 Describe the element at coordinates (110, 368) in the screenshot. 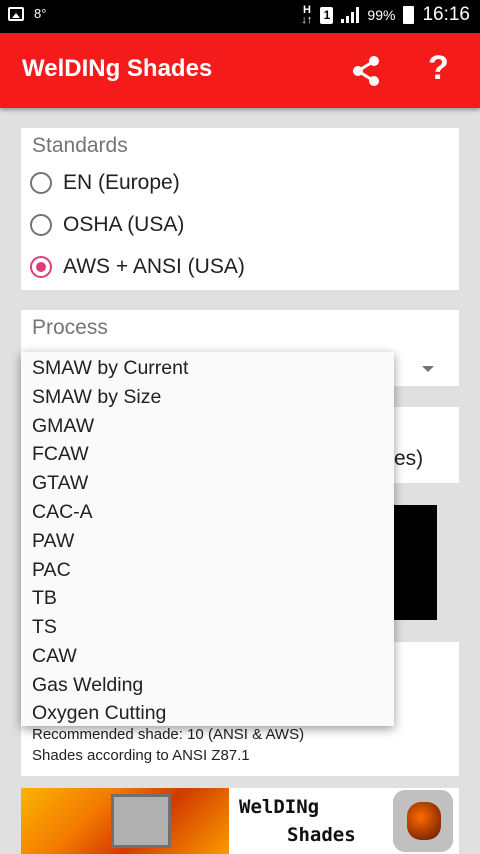

I see `dropdown-item: SMAW by Current` at that location.